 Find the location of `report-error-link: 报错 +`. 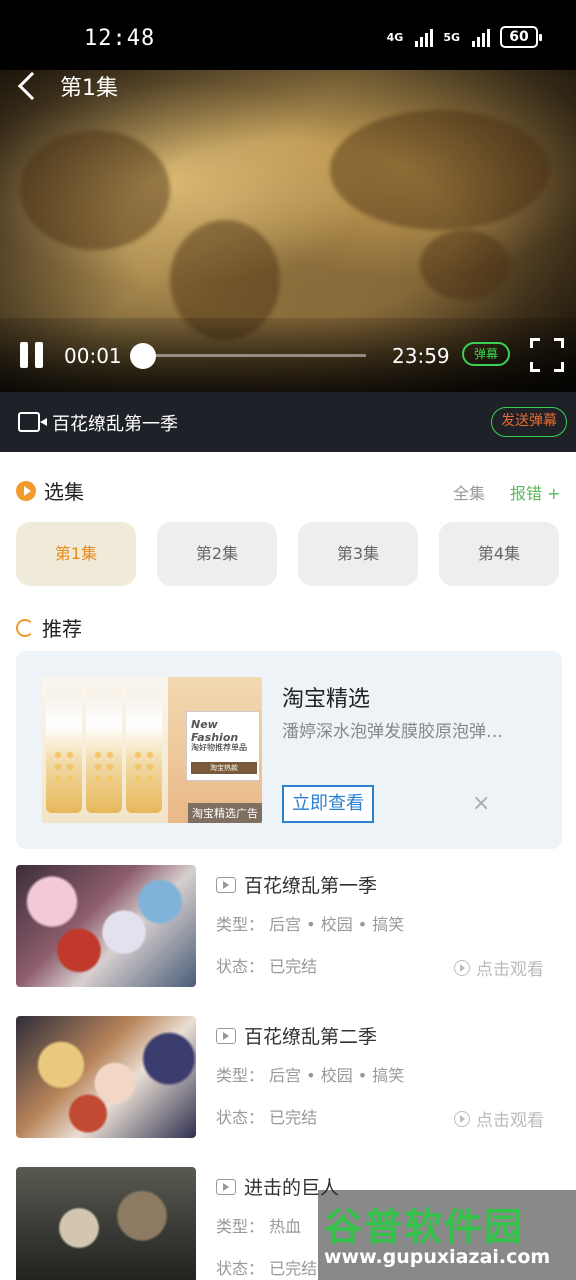

report-error-link: 报错 + is located at coordinates (535, 492).